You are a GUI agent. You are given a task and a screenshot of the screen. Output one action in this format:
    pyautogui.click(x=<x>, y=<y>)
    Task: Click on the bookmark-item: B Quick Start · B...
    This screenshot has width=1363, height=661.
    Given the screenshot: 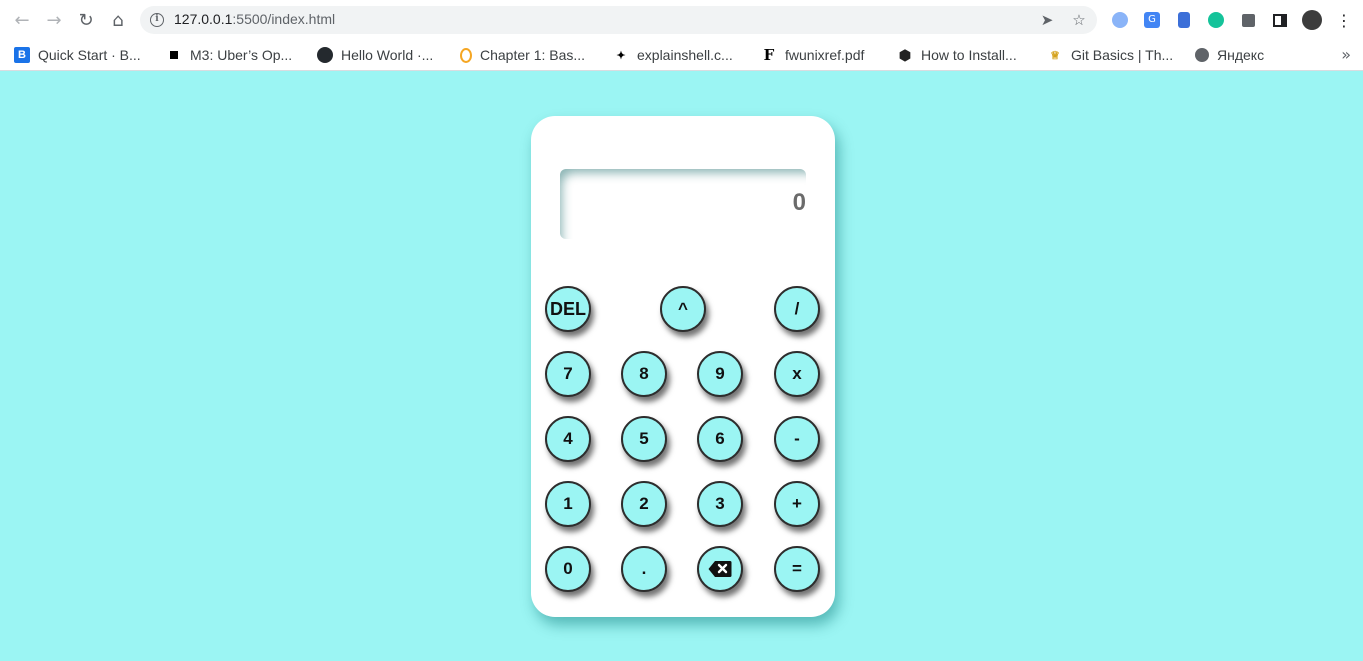 What is the action you would take?
    pyautogui.click(x=77, y=55)
    